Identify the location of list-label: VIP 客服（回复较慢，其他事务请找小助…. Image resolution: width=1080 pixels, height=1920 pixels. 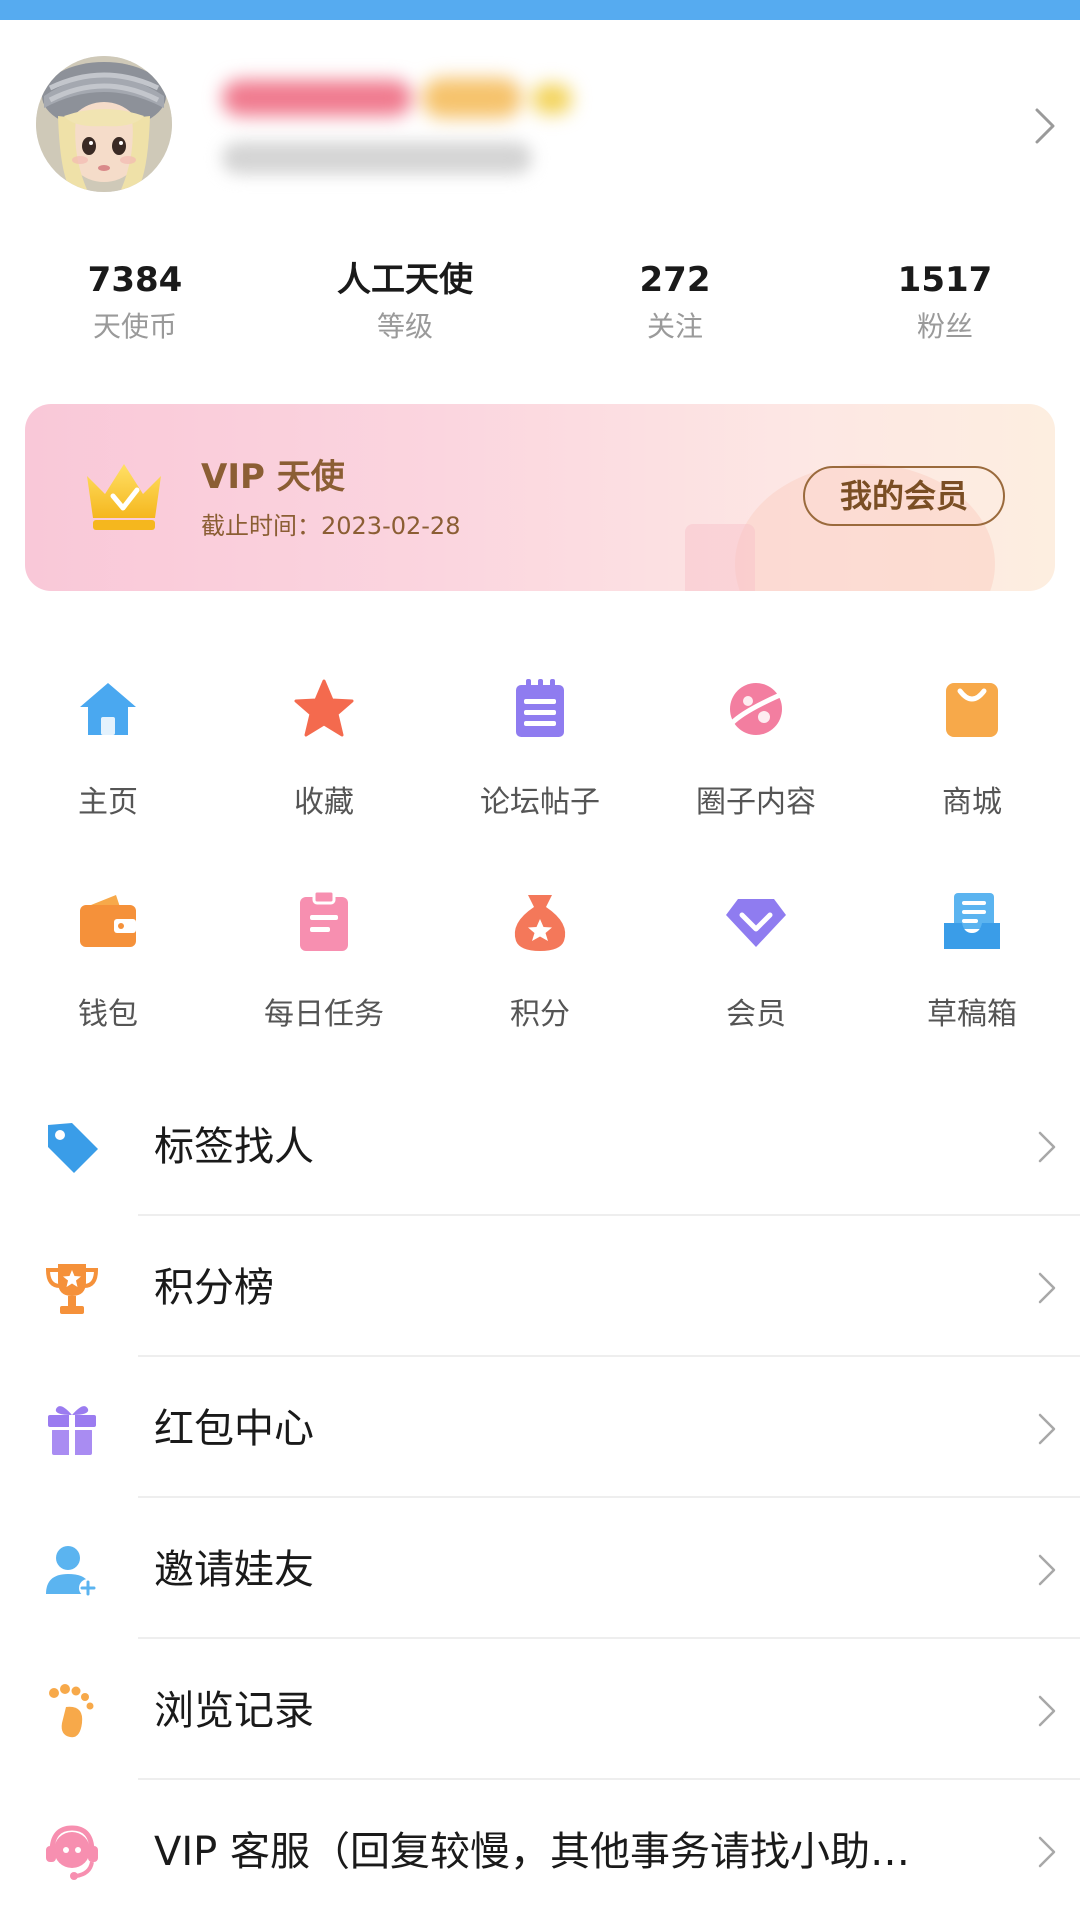
(532, 1852).